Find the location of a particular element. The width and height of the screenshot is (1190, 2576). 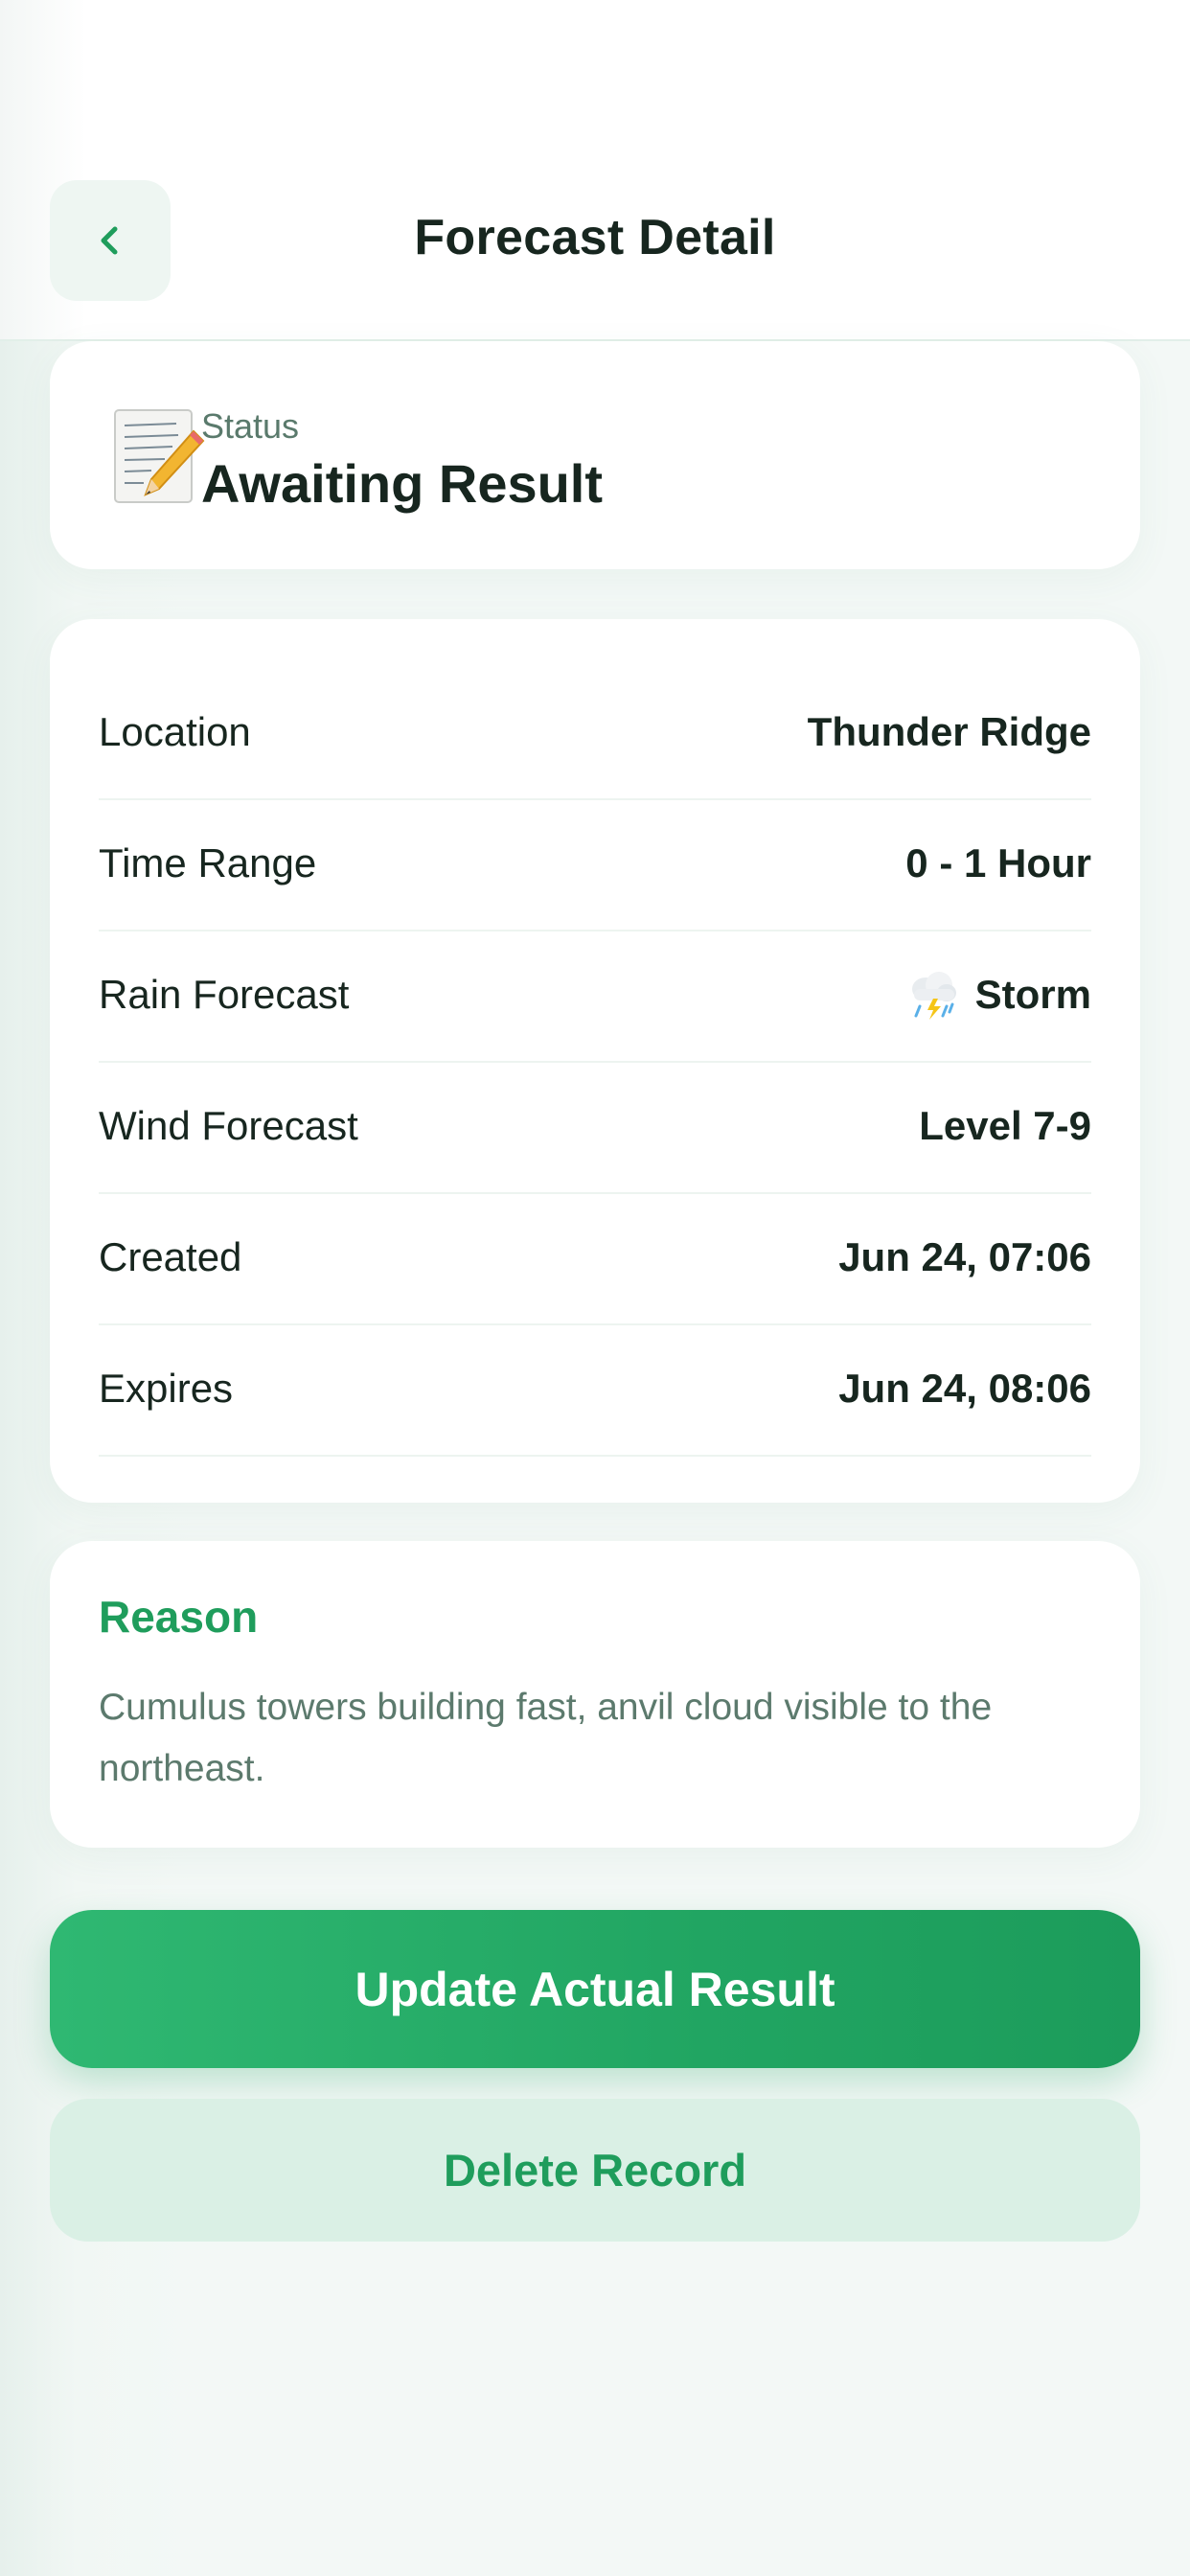

detail-value: Level 7-9 is located at coordinates (1005, 1125).